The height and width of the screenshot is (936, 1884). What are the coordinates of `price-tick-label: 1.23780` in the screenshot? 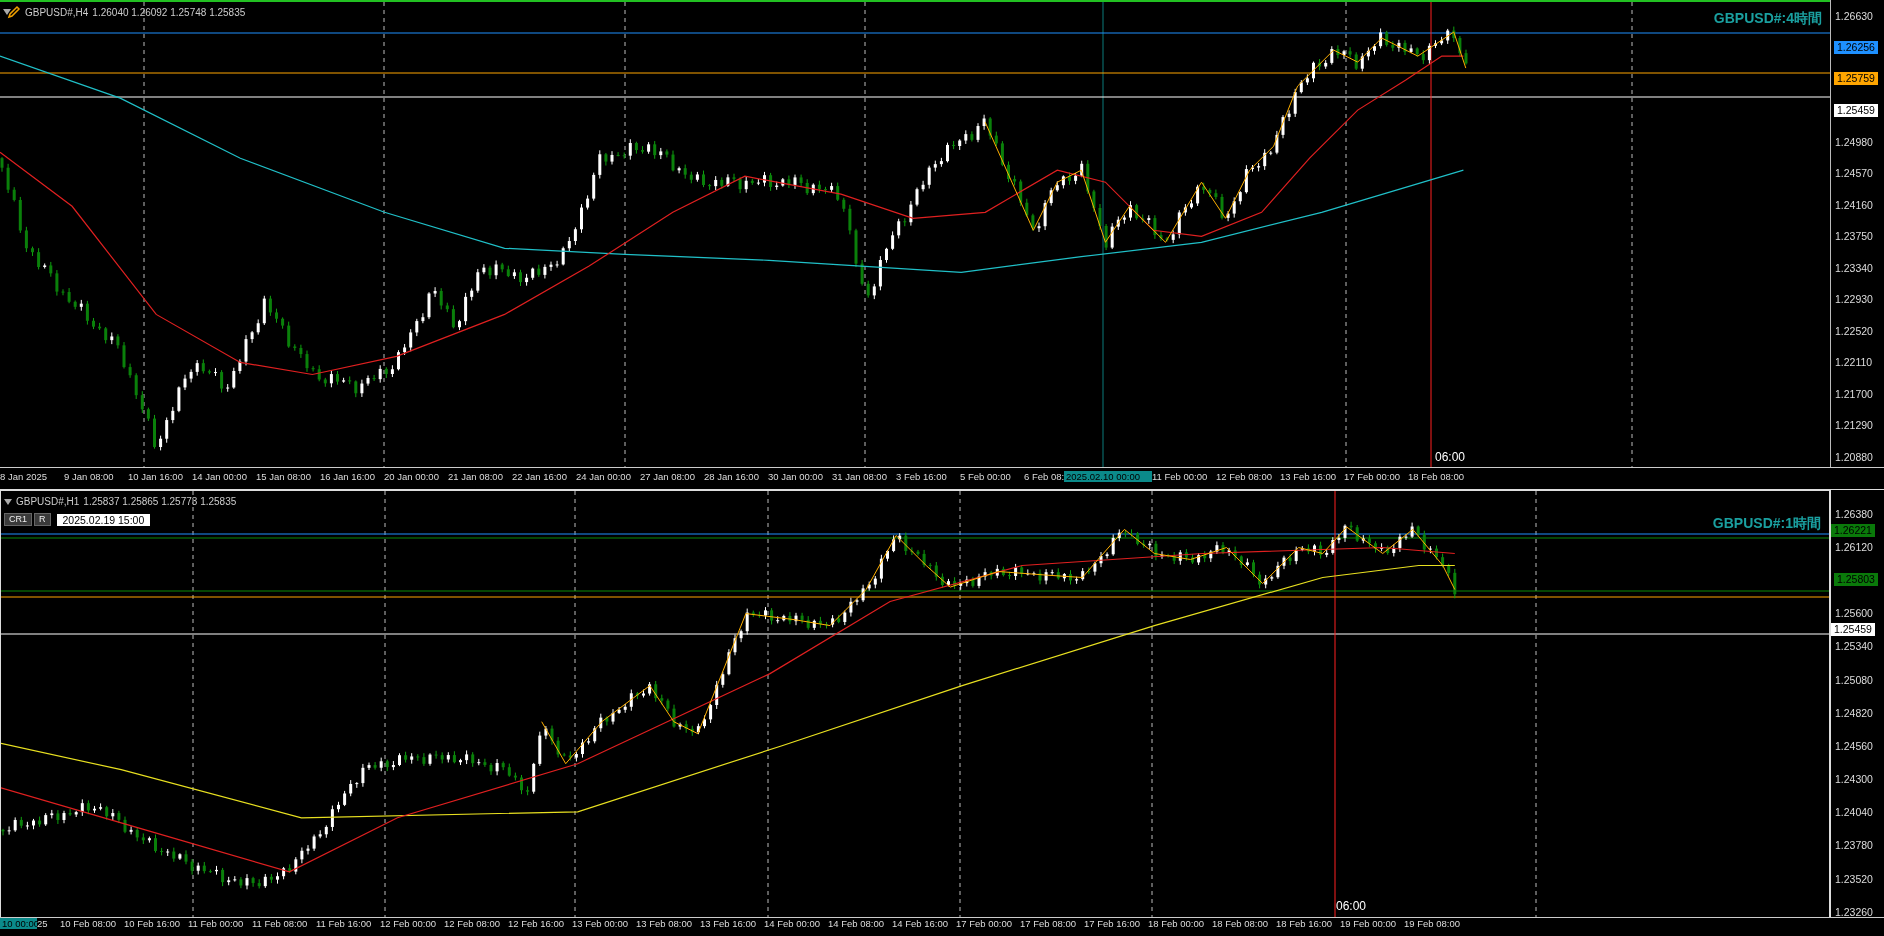 It's located at (1853, 845).